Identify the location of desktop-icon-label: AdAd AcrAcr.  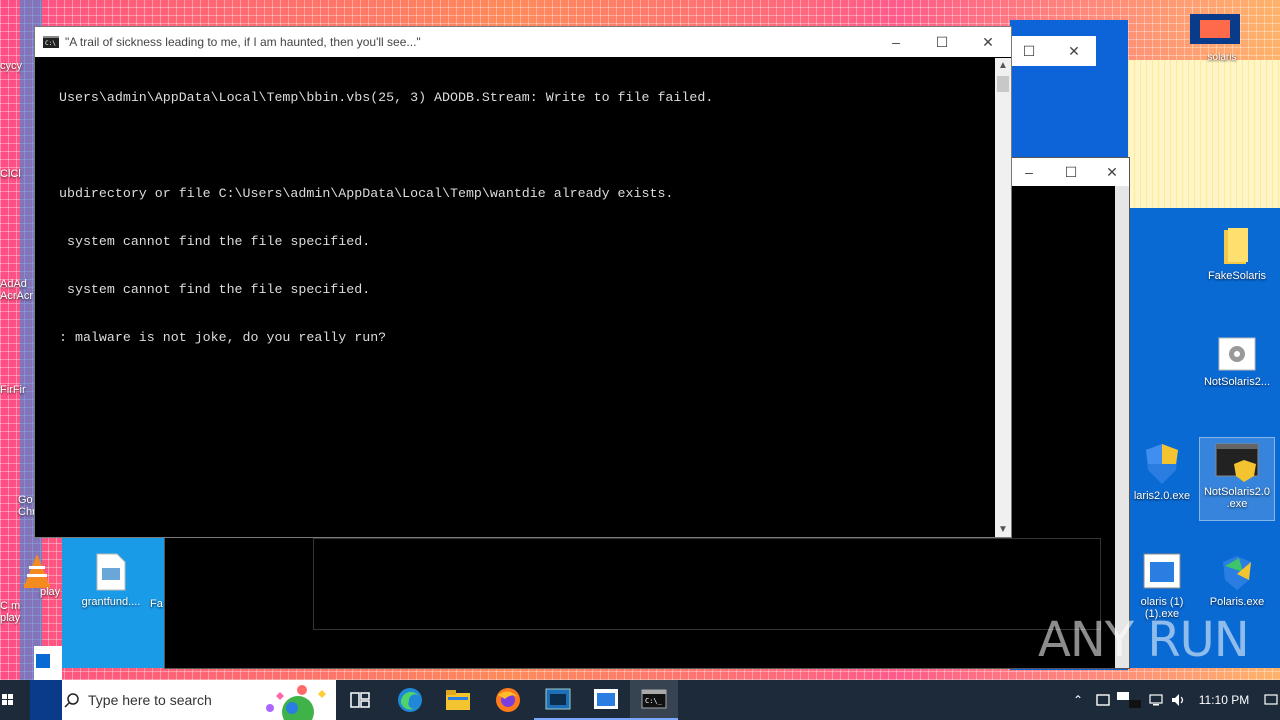
(16, 290).